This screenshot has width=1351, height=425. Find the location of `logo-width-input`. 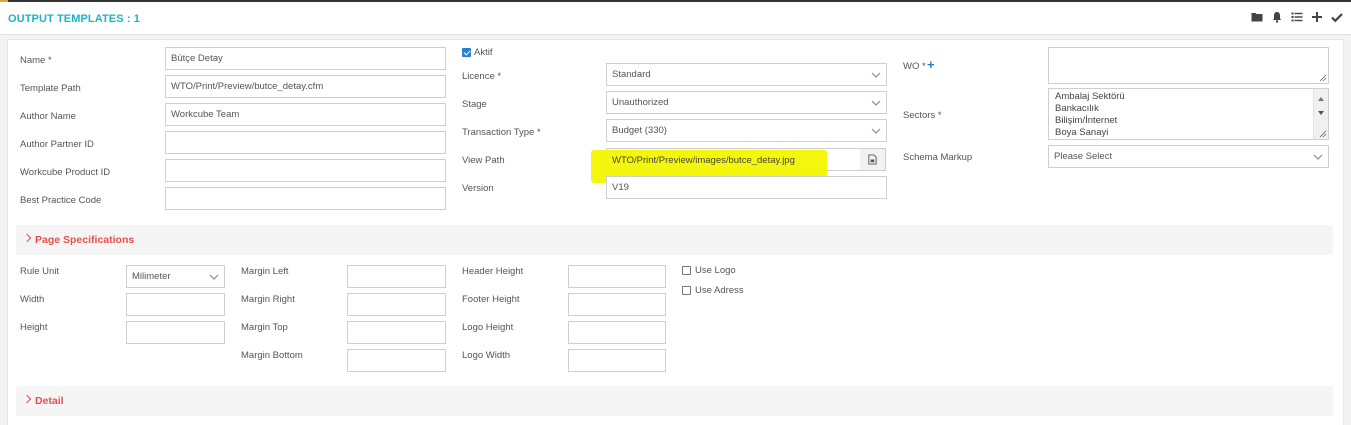

logo-width-input is located at coordinates (617, 360).